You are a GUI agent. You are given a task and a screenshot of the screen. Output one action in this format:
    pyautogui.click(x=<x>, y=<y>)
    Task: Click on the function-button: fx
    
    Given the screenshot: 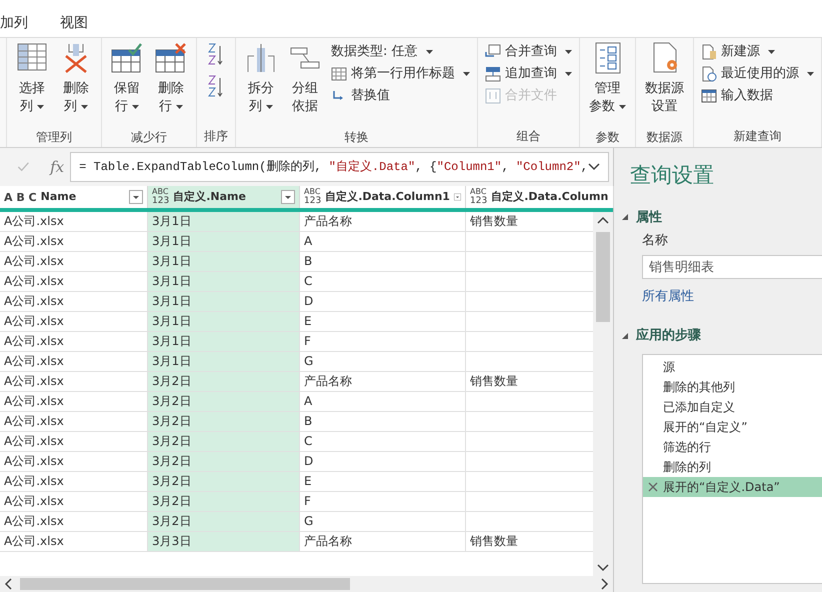 What is the action you would take?
    pyautogui.click(x=60, y=167)
    